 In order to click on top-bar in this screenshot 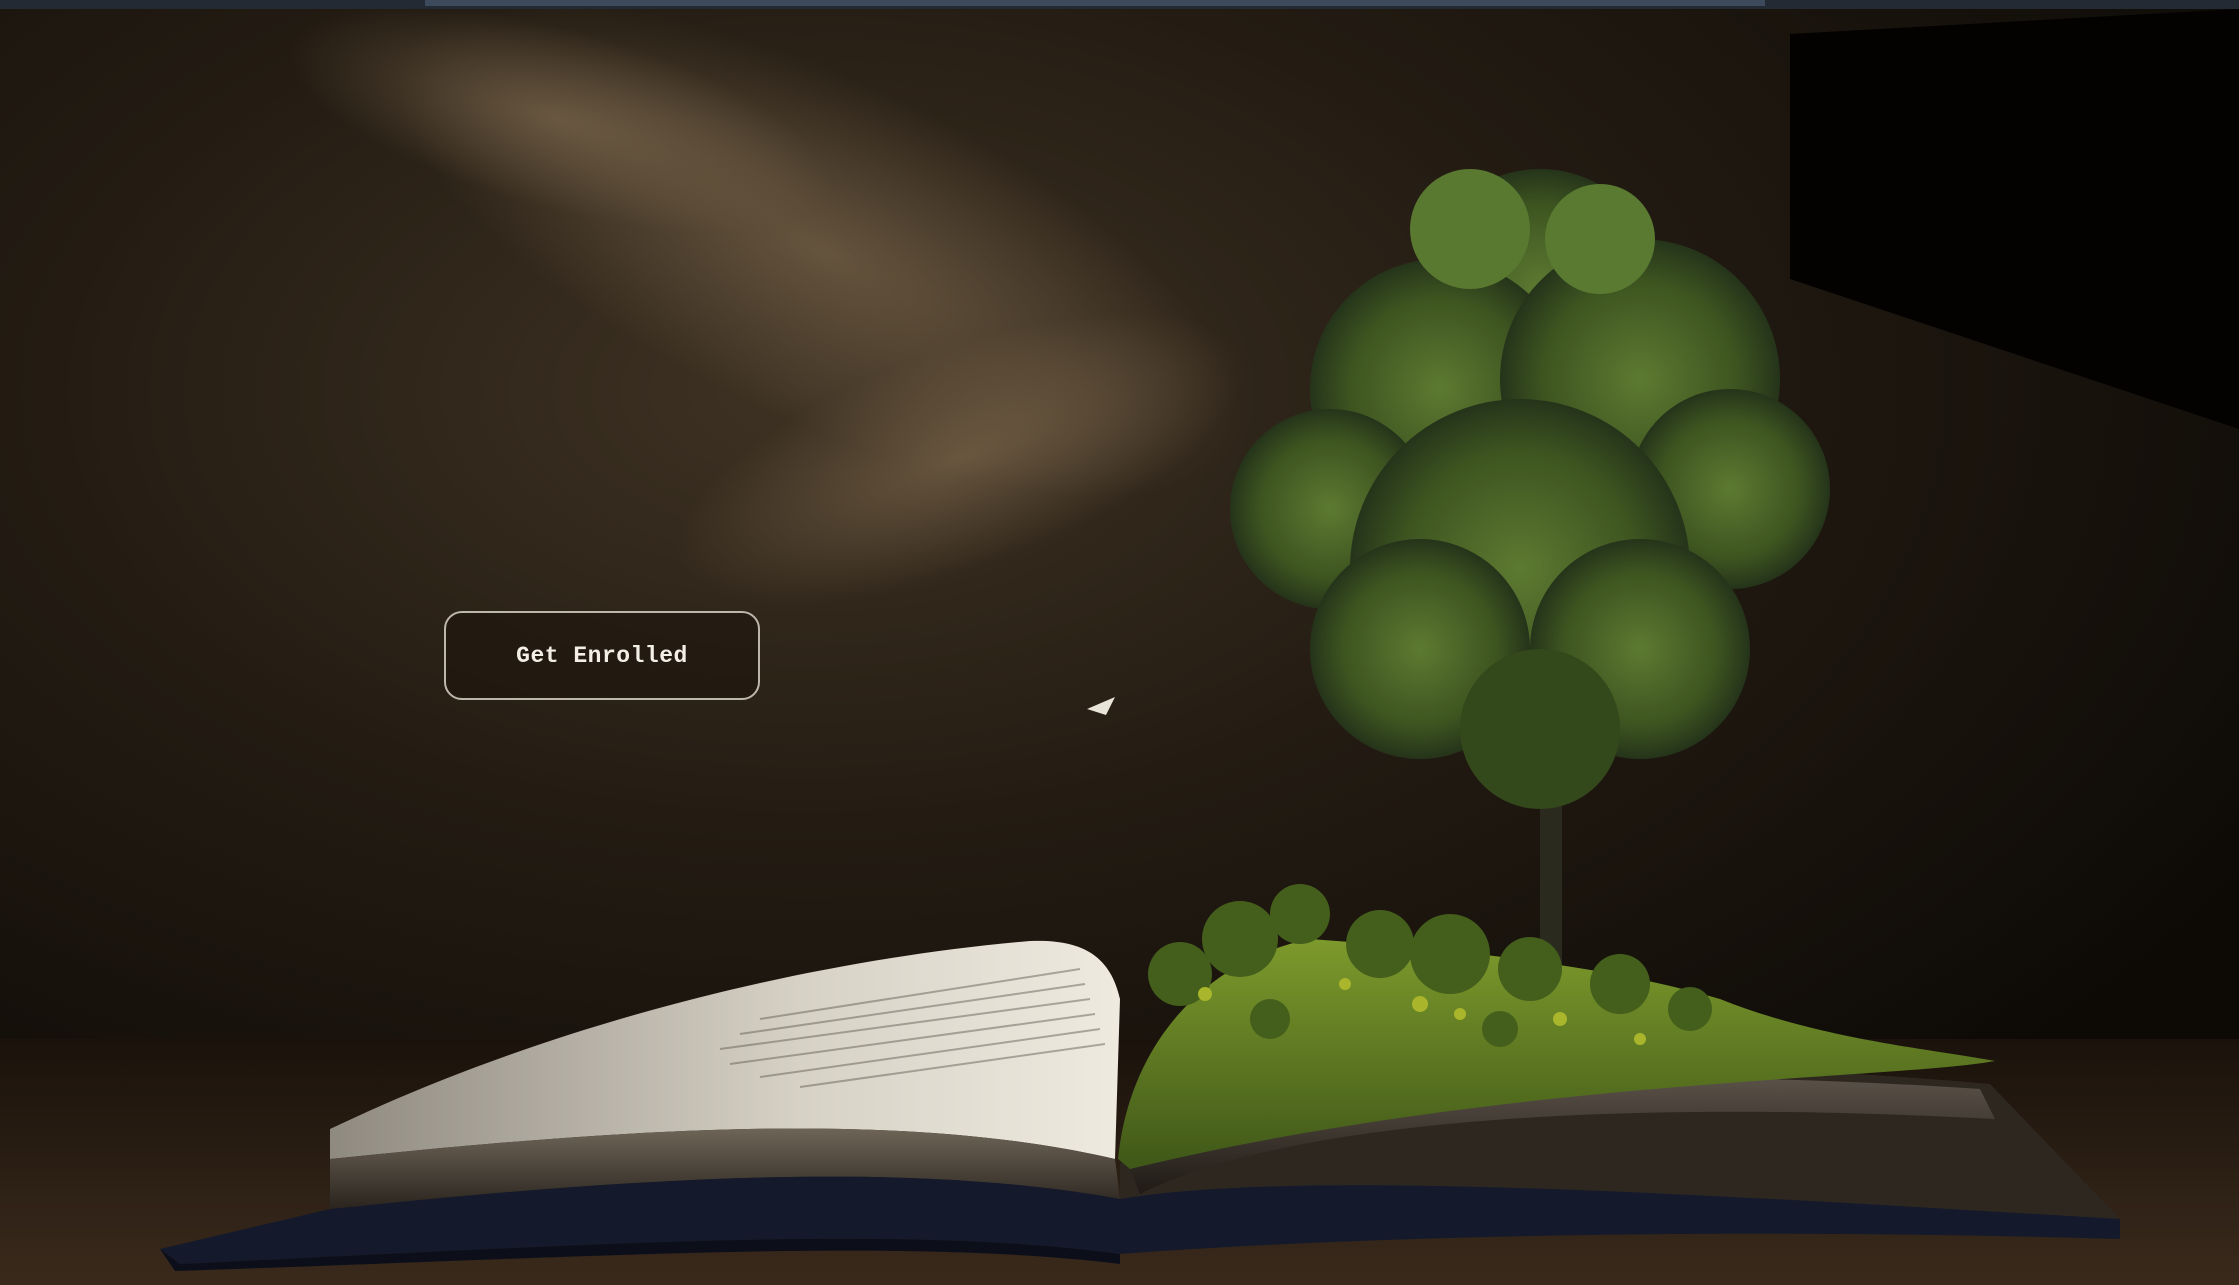, I will do `click(1119, 4)`.